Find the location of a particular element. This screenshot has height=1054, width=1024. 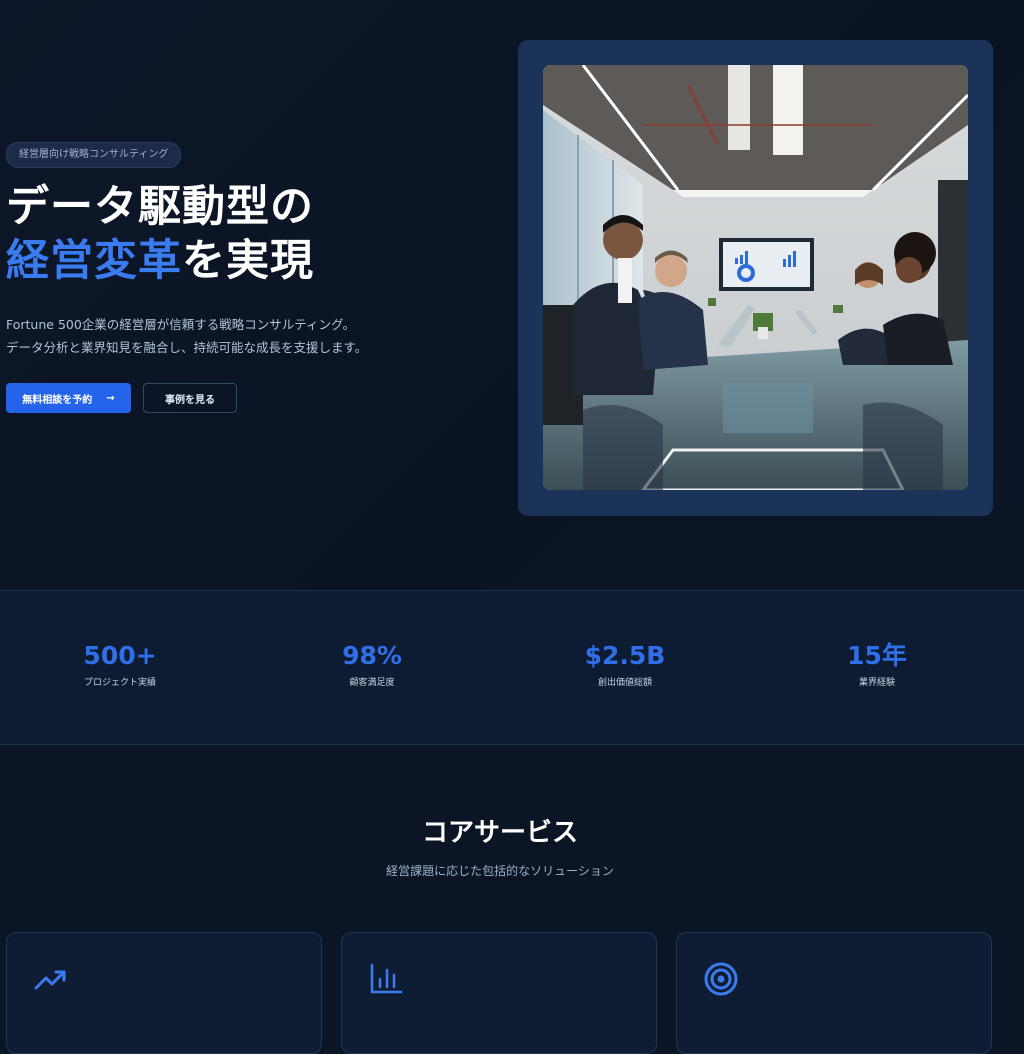

stat-label: プロジェクト実績 is located at coordinates (119, 683).